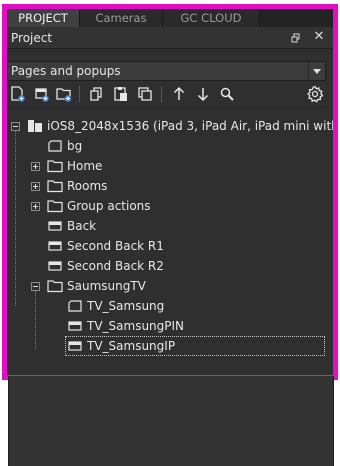  Describe the element at coordinates (32, 38) in the screenshot. I see `panel-title: Project` at that location.